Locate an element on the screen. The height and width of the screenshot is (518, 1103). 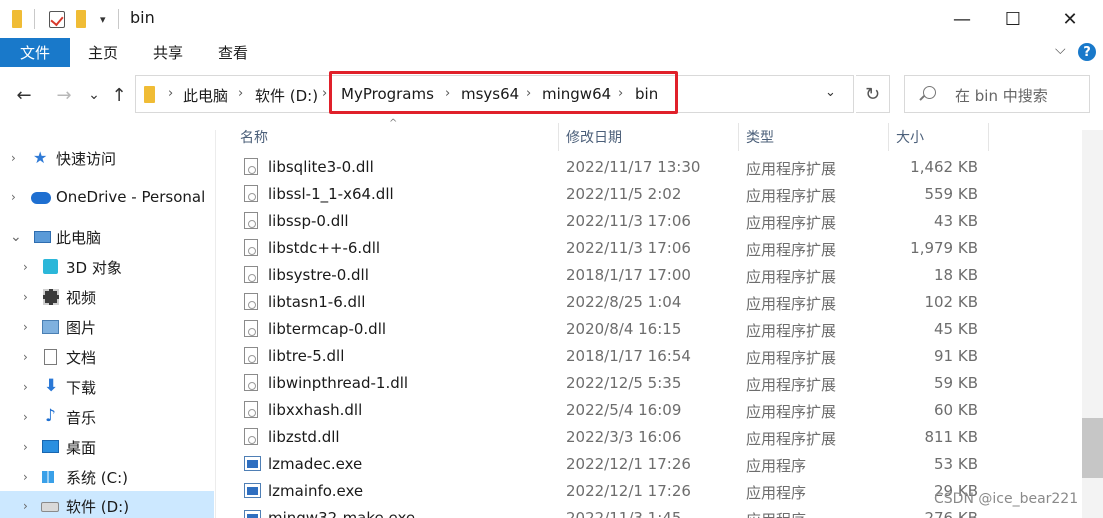
recent-locations-button: ⌄ is located at coordinates (94, 95).